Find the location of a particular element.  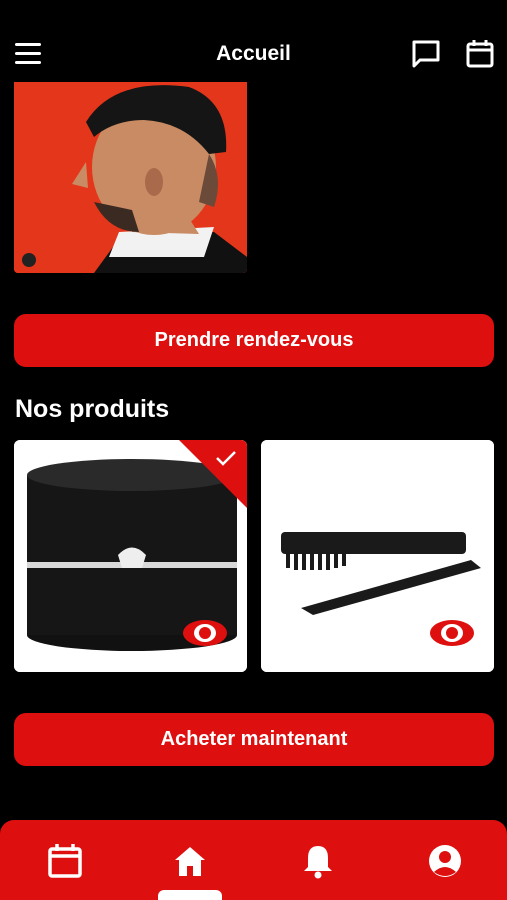

app-header: Accueil is located at coordinates (253, 47).